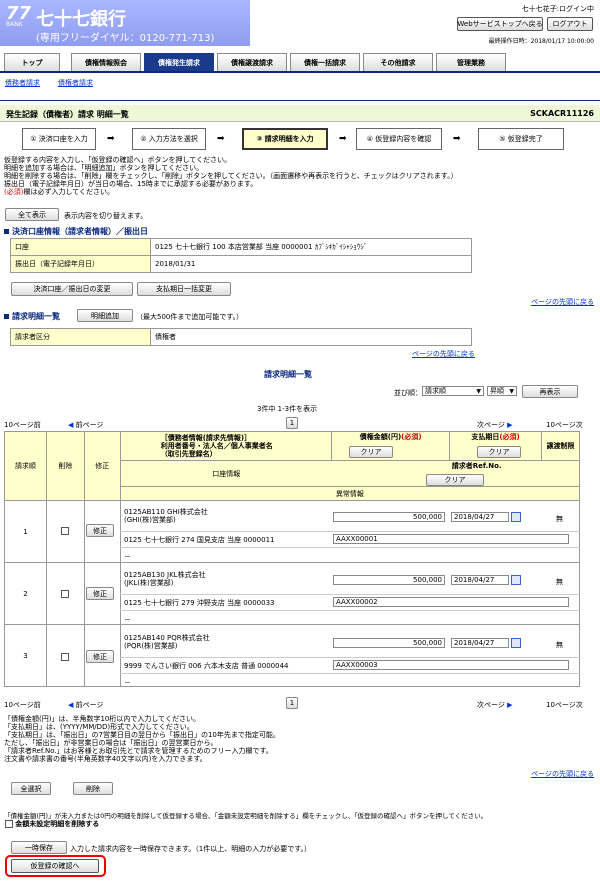 The height and width of the screenshot is (883, 600). Describe the element at coordinates (451, 665) in the screenshot. I see `ref-input: AAXX00003` at that location.